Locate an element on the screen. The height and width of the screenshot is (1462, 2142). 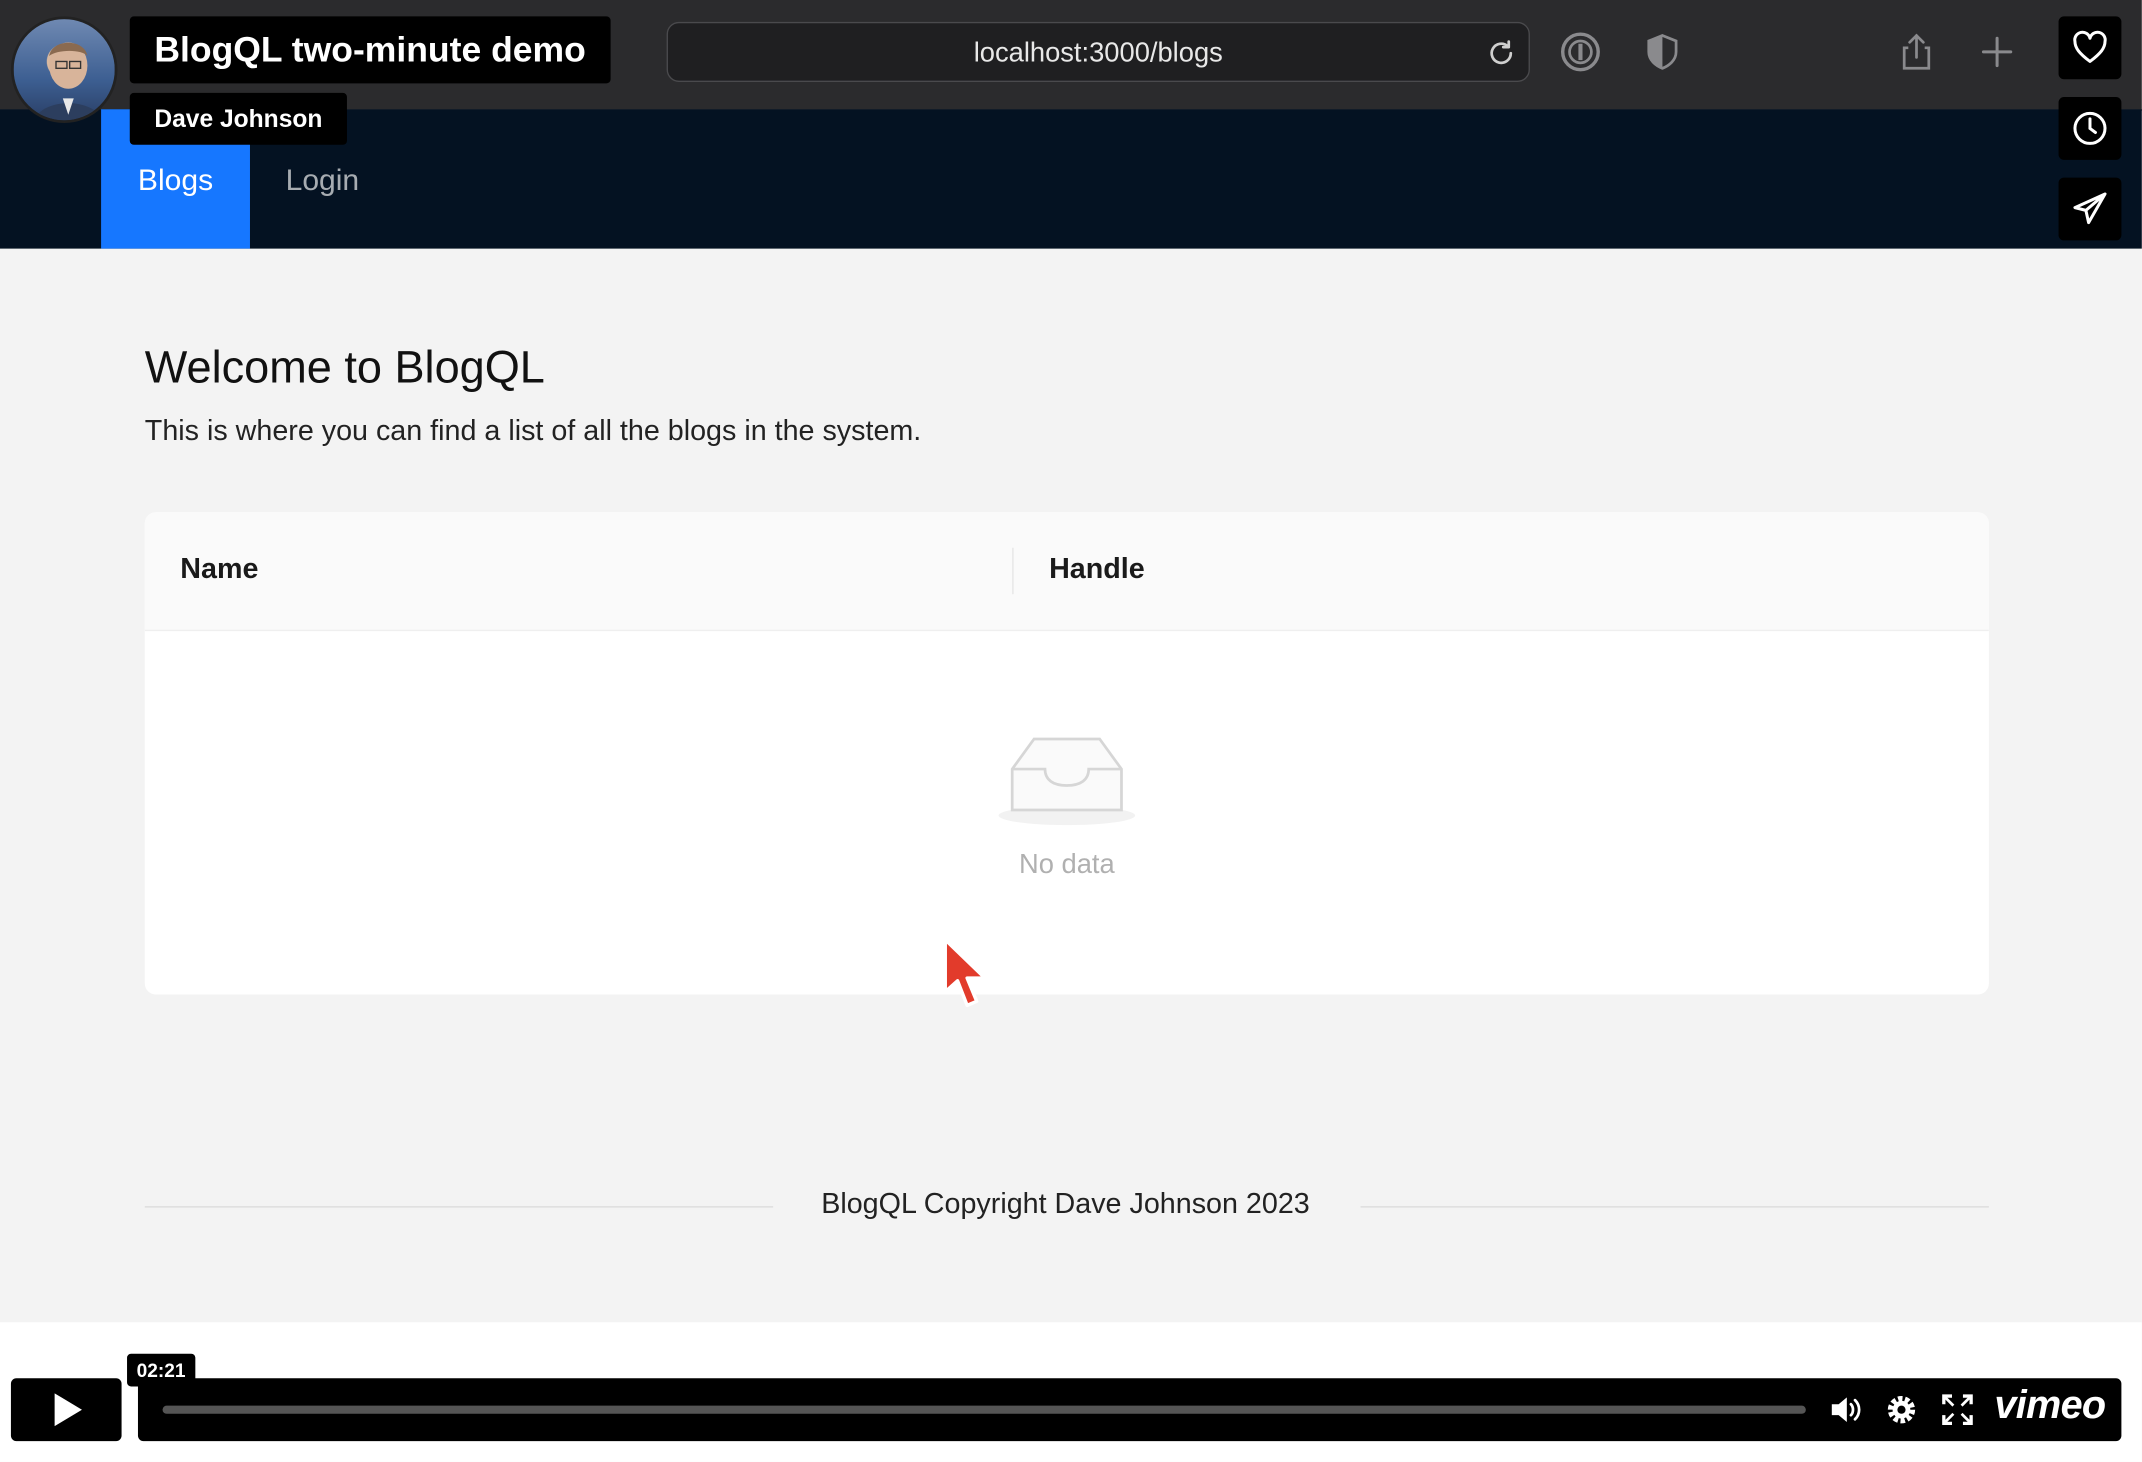
address-bar: localhost:3000/blogs is located at coordinates (1098, 51).